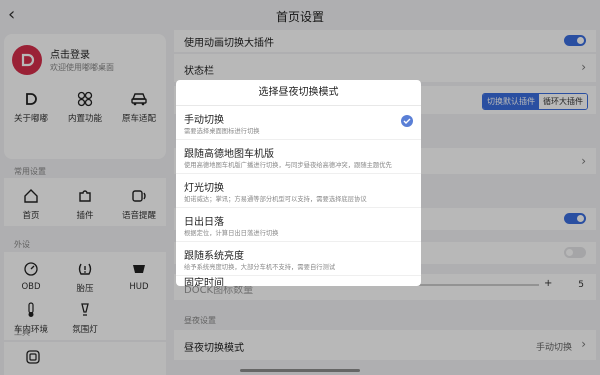 Image resolution: width=600 pixels, height=375 pixels. Describe the element at coordinates (204, 282) in the screenshot. I see `option-title: 固定时间` at that location.